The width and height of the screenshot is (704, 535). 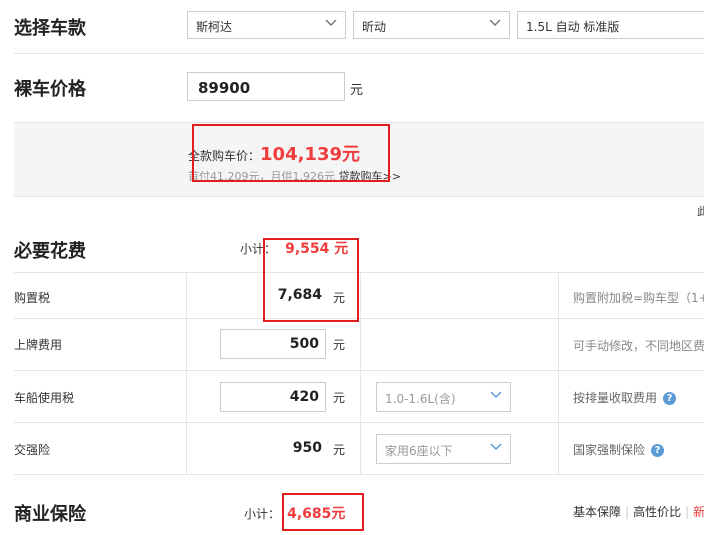 What do you see at coordinates (262, 514) in the screenshot?
I see `commercial-subtotal-label: 小计：` at bounding box center [262, 514].